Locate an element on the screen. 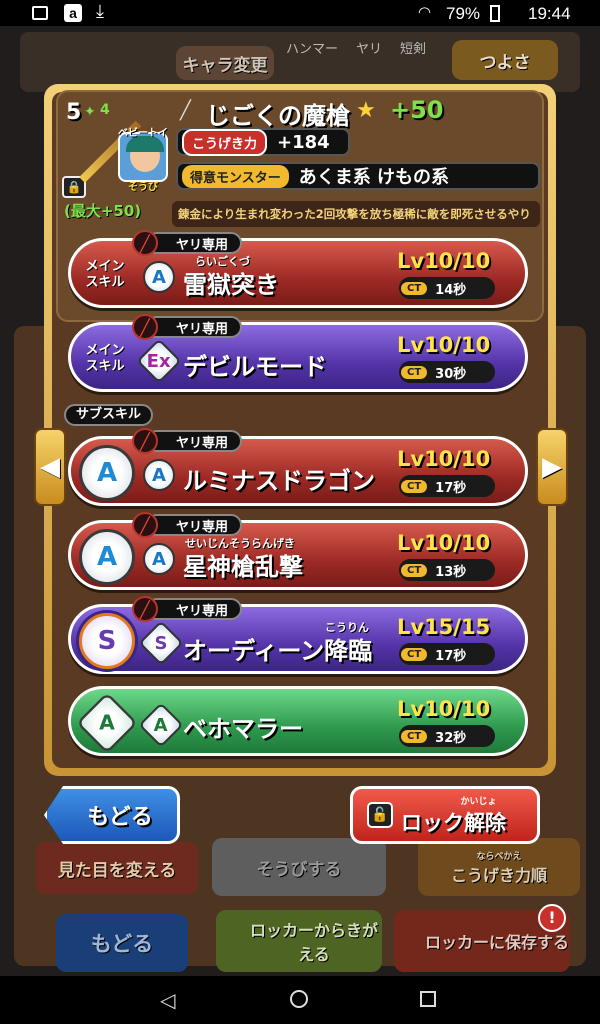 This screenshot has width=600, height=1024. skill-cooldown: CT 30秒 is located at coordinates (447, 372).